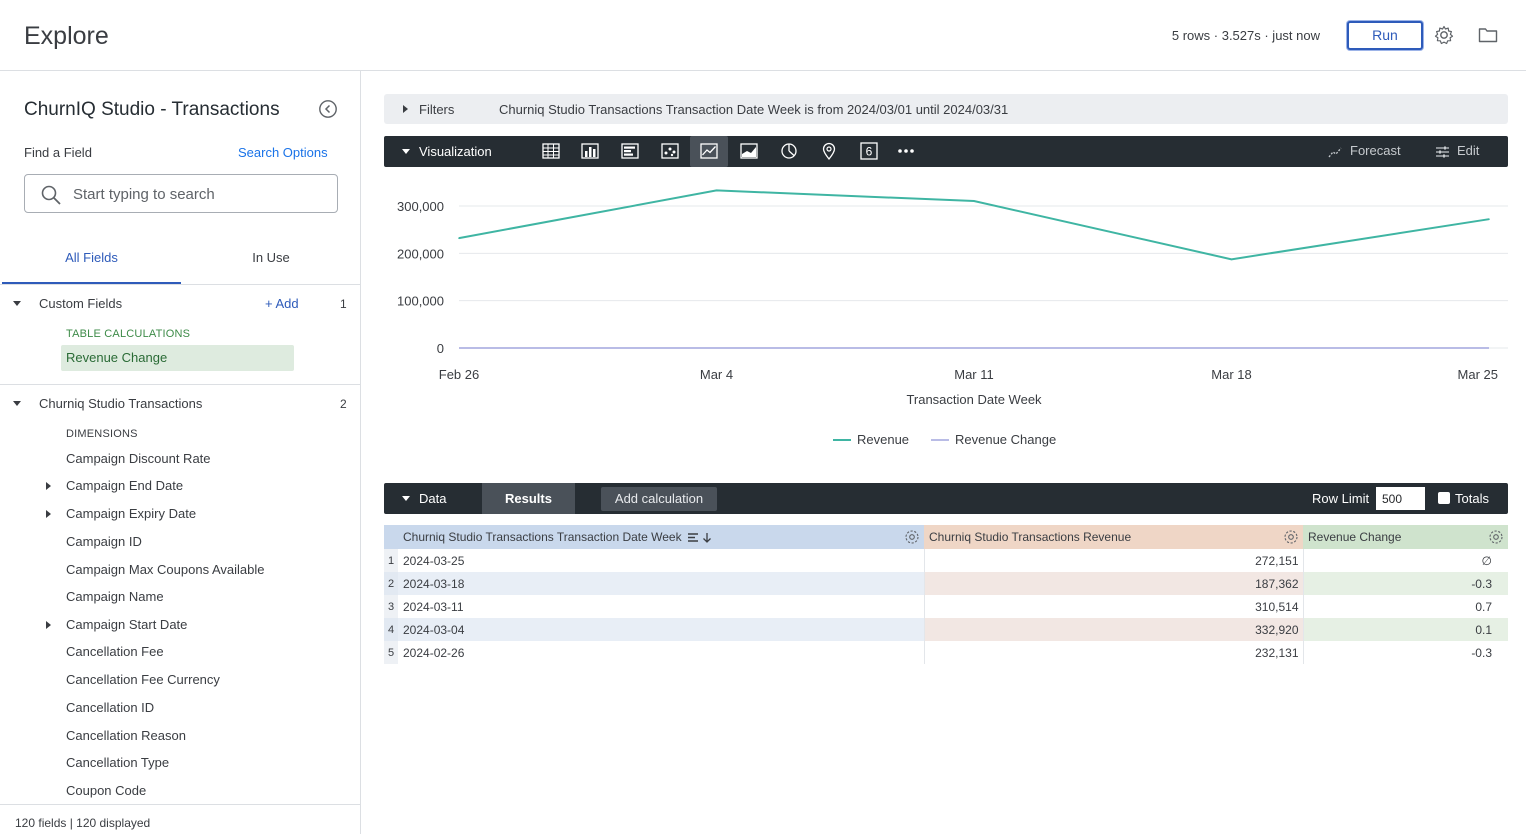  I want to click on tab-all-fields: All Fields, so click(91, 263).